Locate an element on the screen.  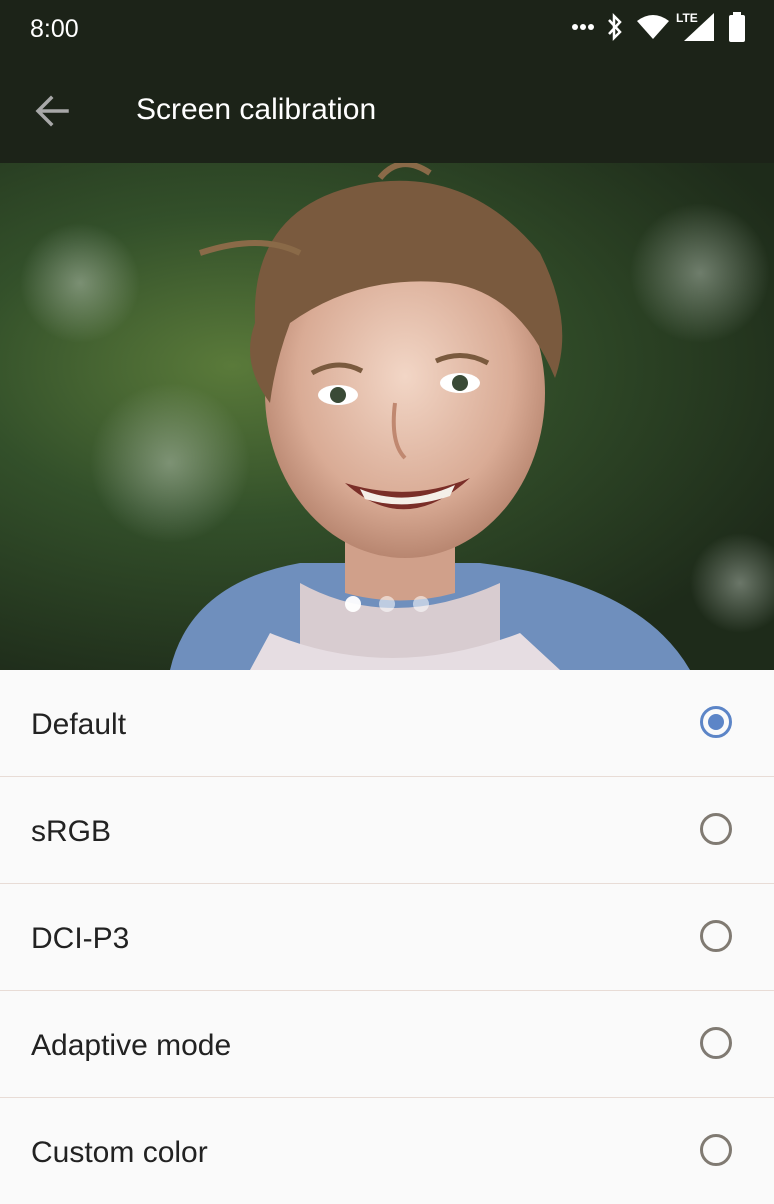
status-icons: LTE is located at coordinates (659, 26).